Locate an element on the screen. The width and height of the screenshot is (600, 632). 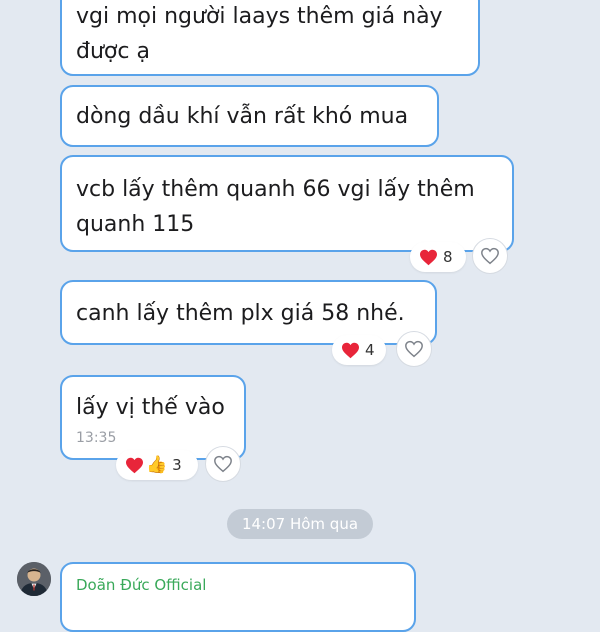
message-bubble: vgi mọi người laays thêm giá này được ạ is located at coordinates (270, 38).